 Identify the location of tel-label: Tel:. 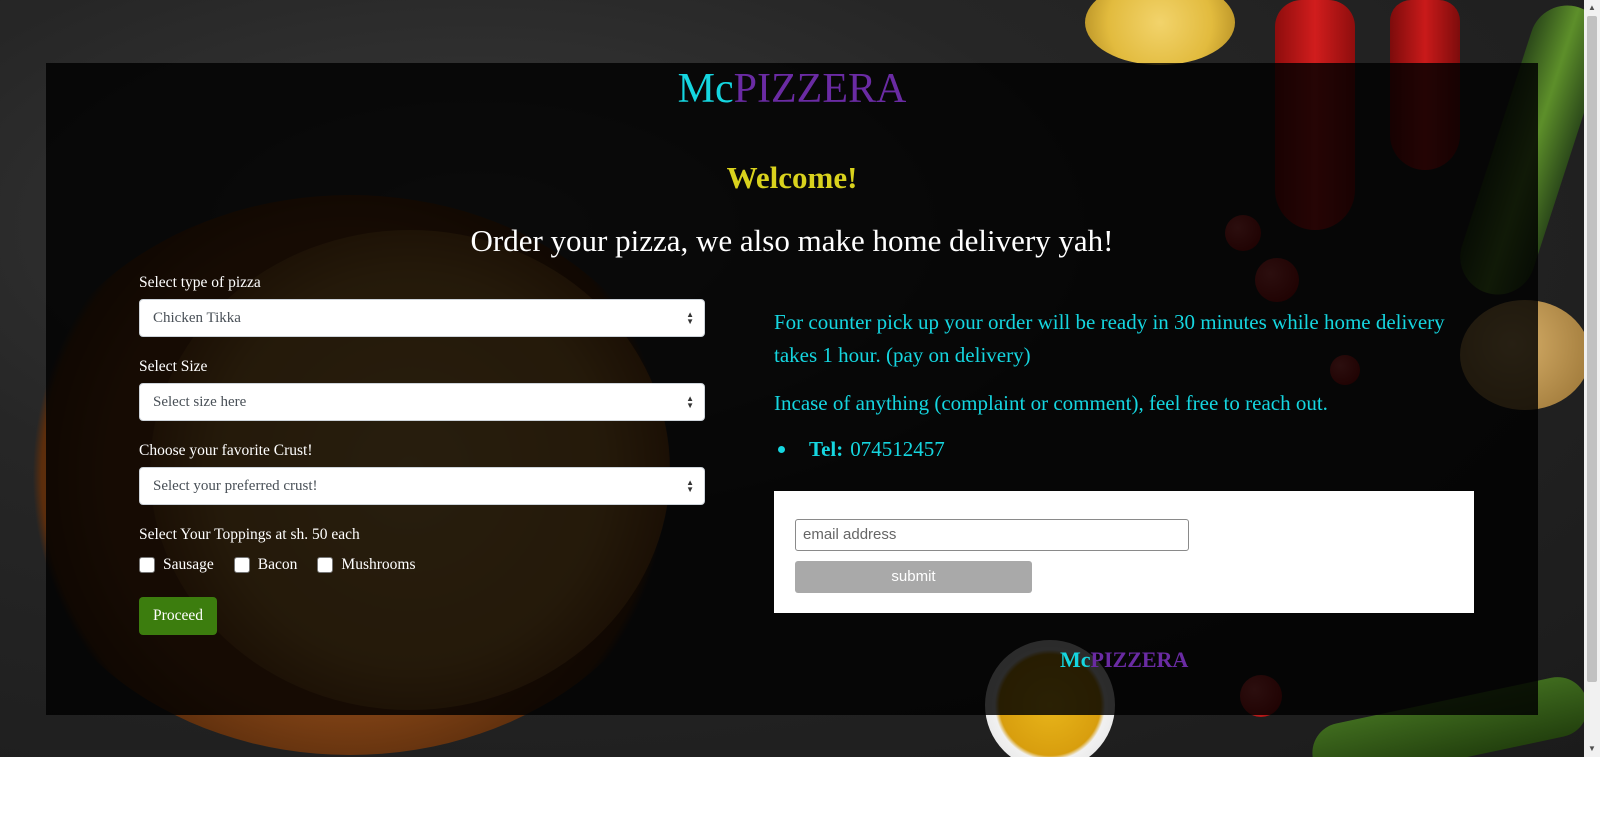
(826, 449).